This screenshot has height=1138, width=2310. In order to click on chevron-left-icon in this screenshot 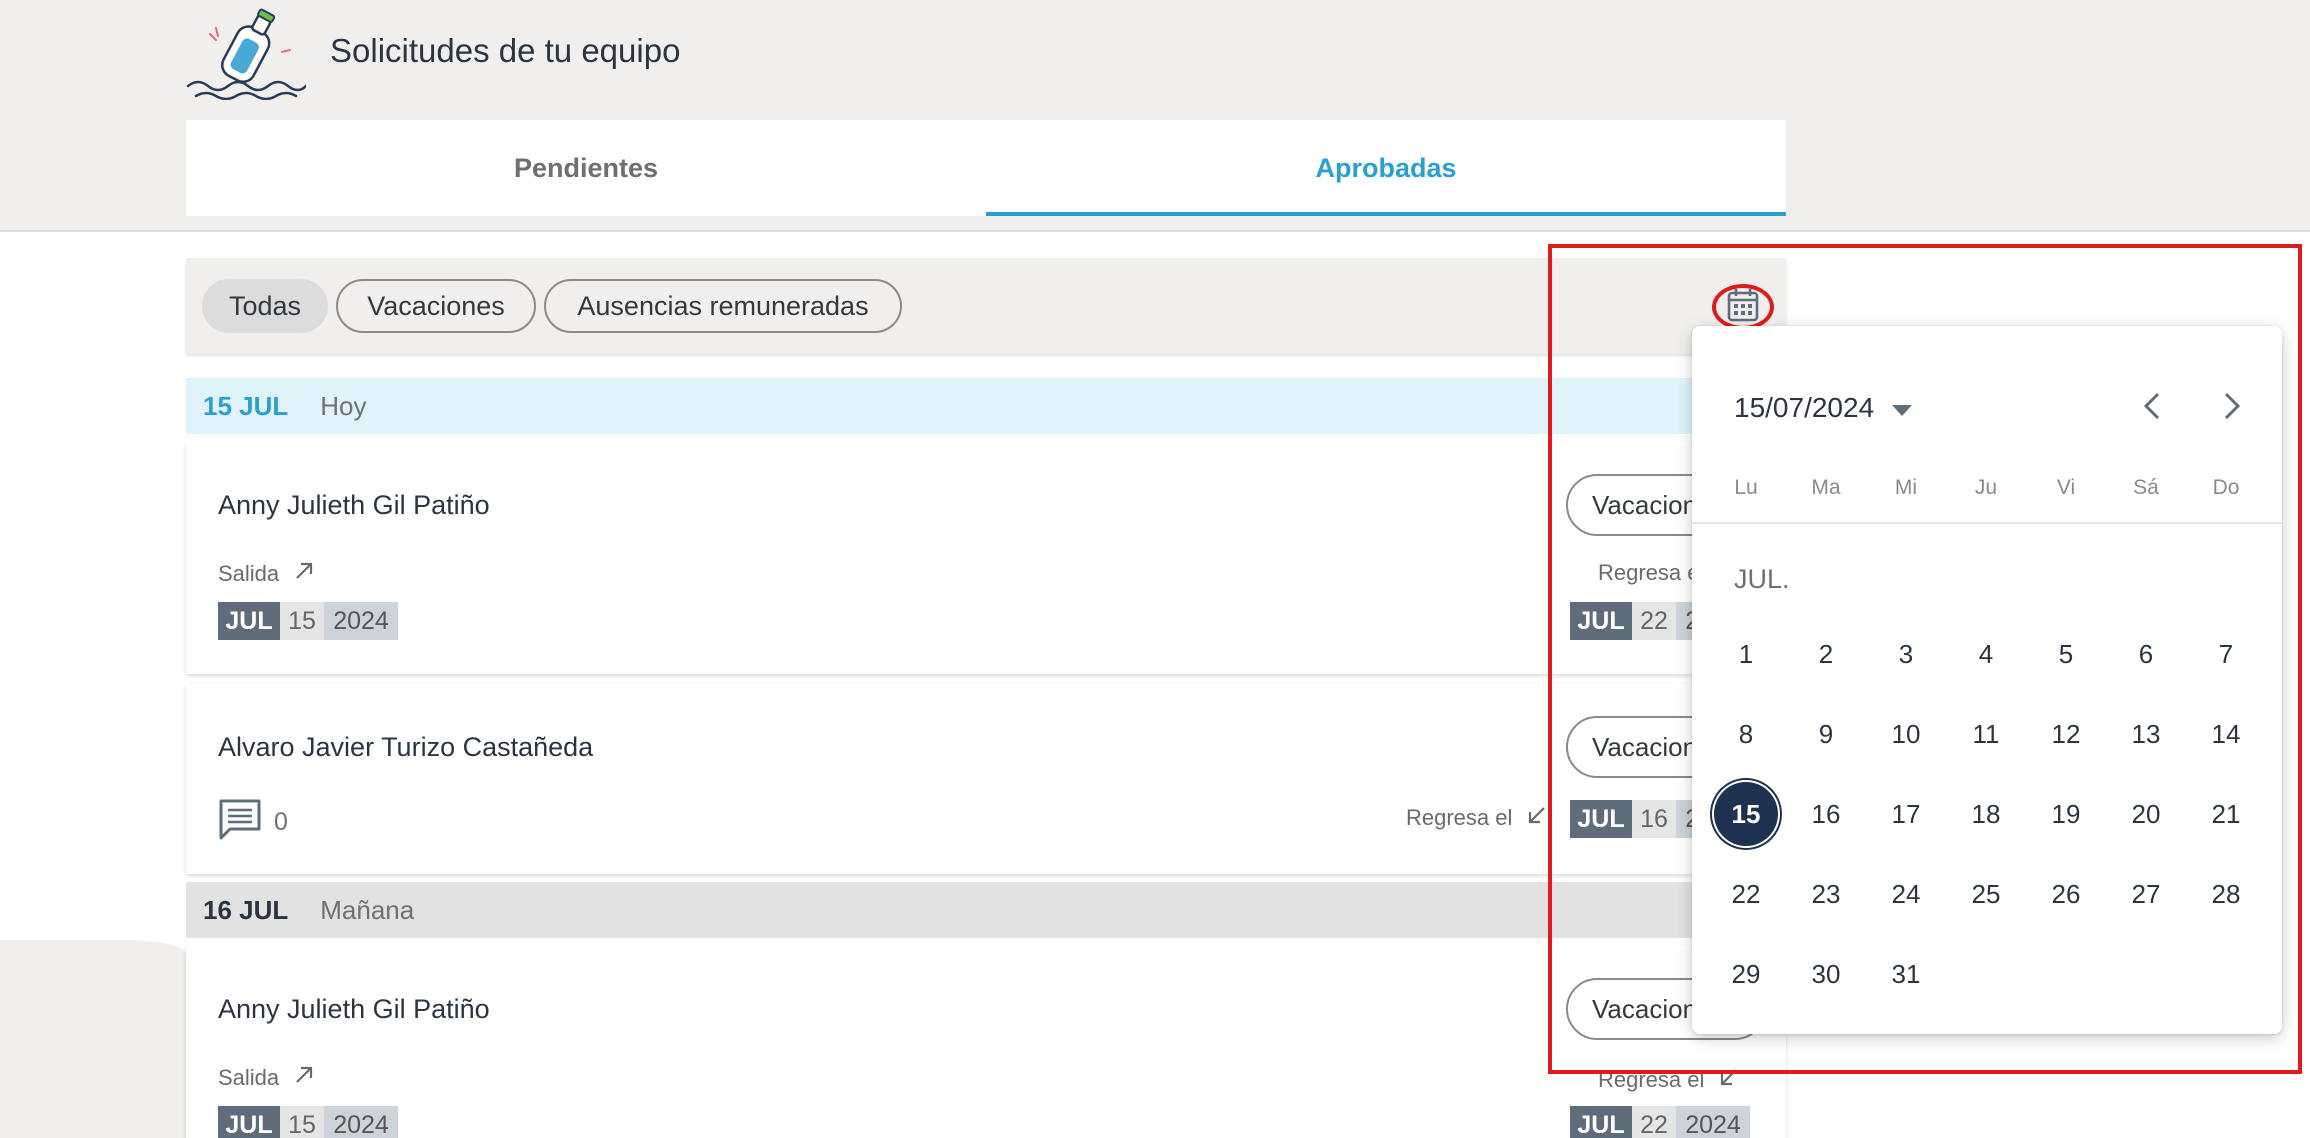, I will do `click(2152, 408)`.